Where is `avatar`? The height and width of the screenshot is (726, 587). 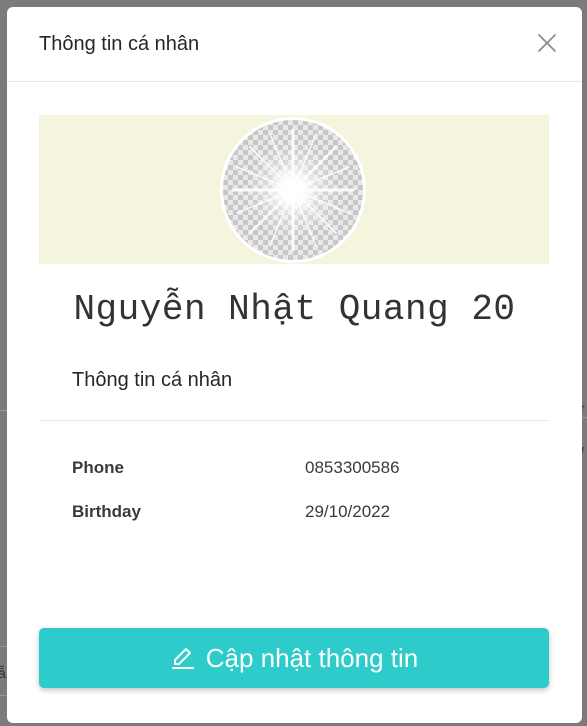 avatar is located at coordinates (293, 190).